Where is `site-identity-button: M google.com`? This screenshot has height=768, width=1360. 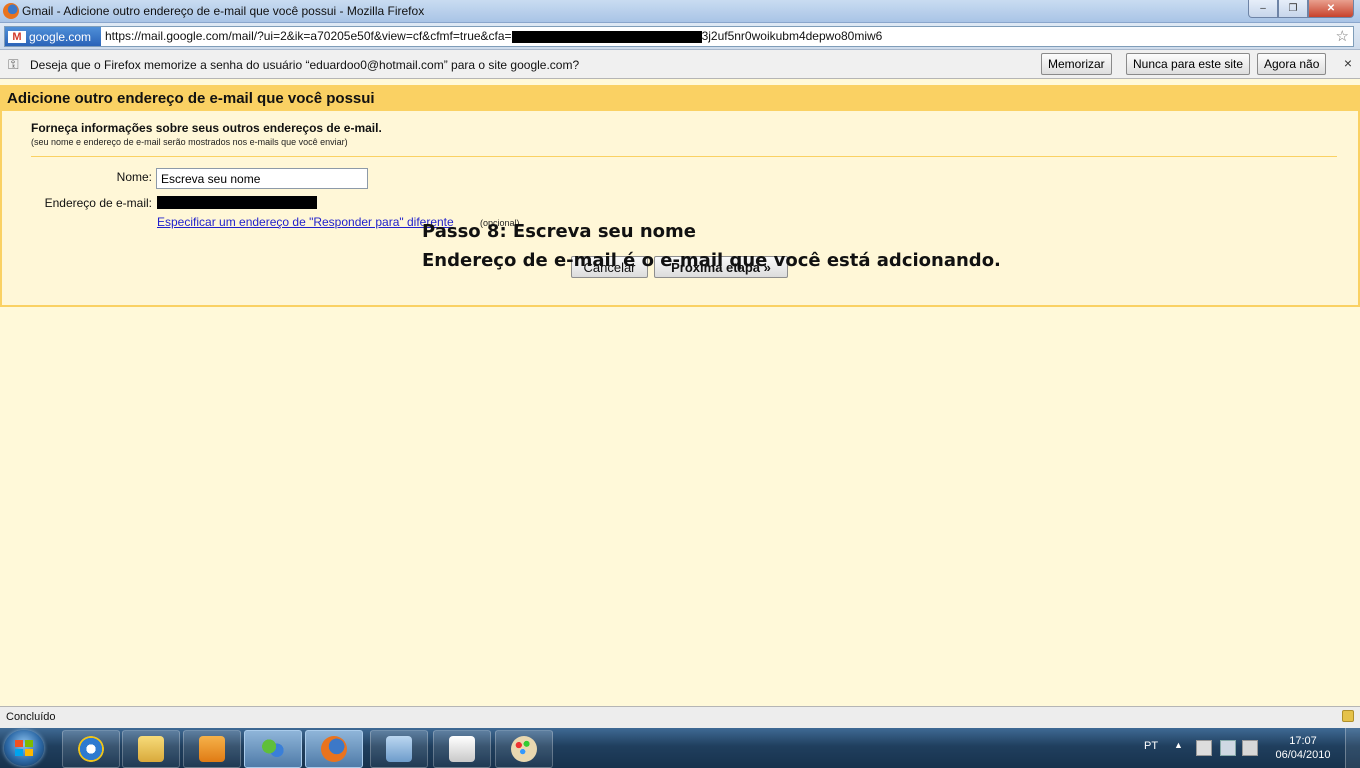 site-identity-button: M google.com is located at coordinates (53, 36).